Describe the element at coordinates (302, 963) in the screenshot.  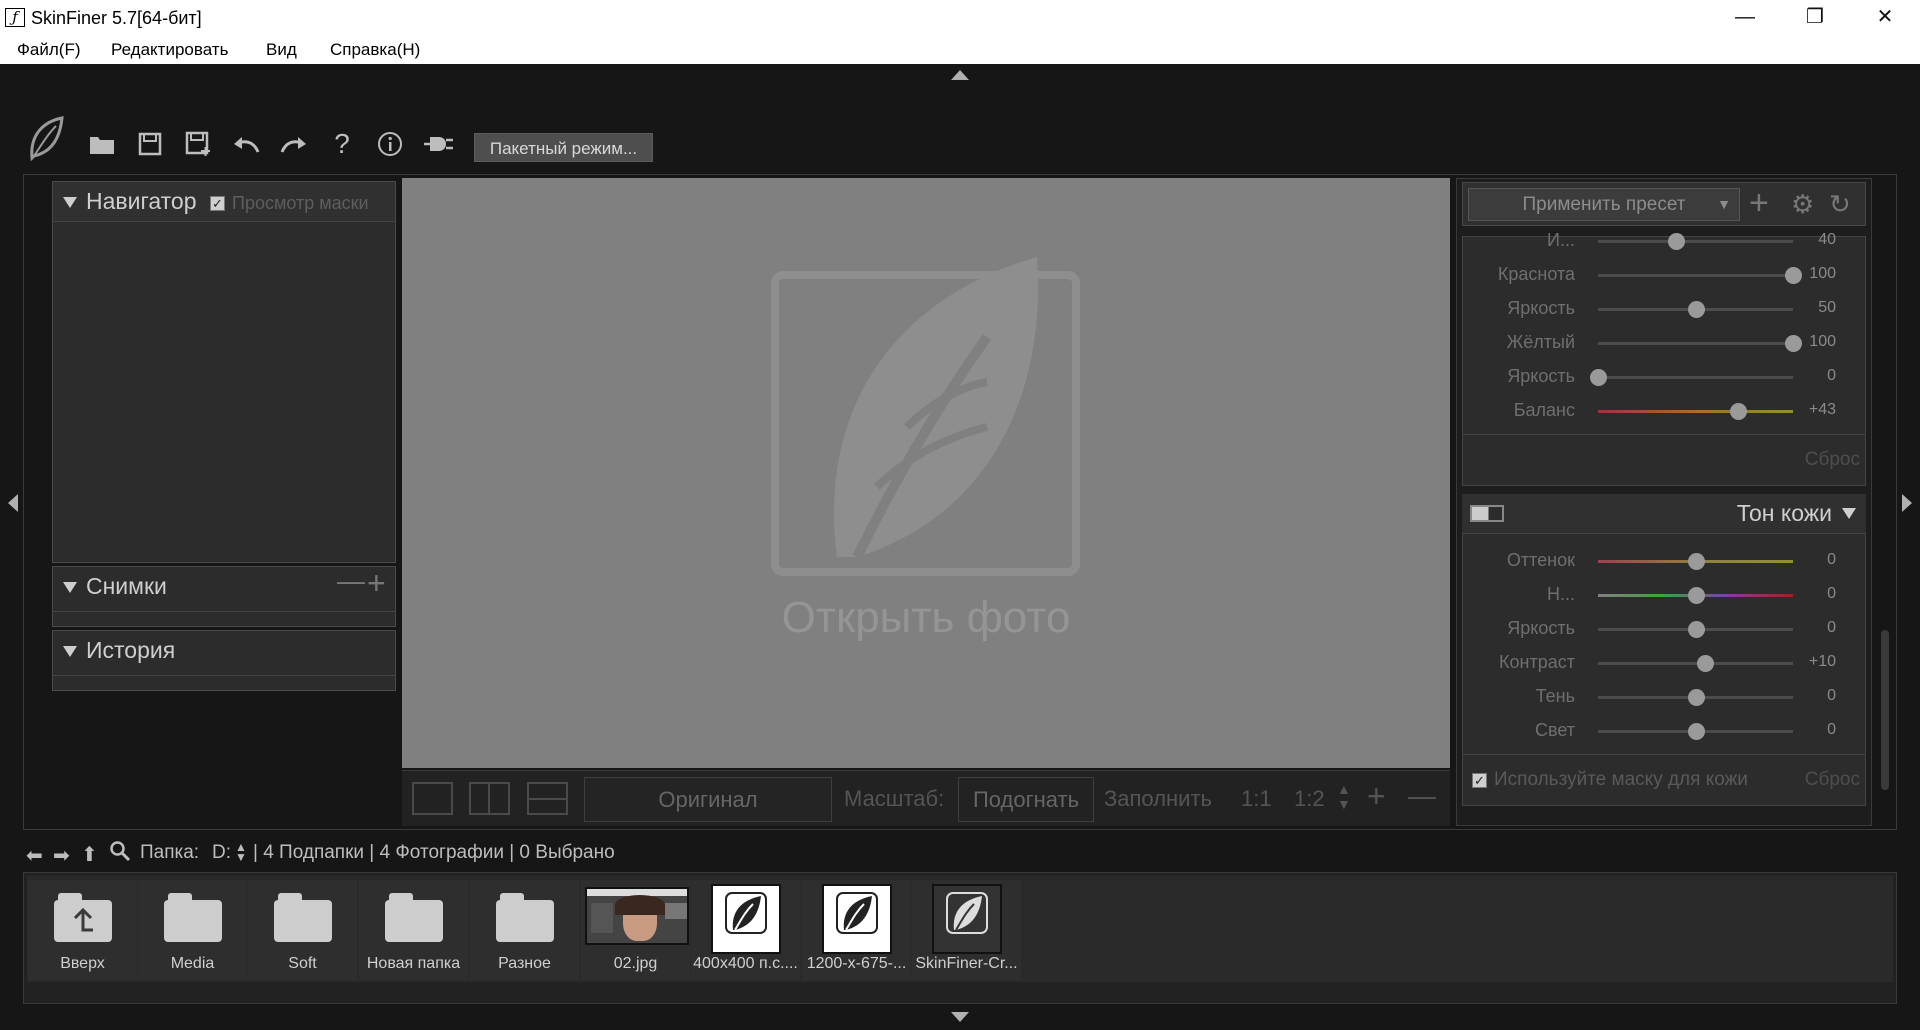
I see `file-name: Soft` at that location.